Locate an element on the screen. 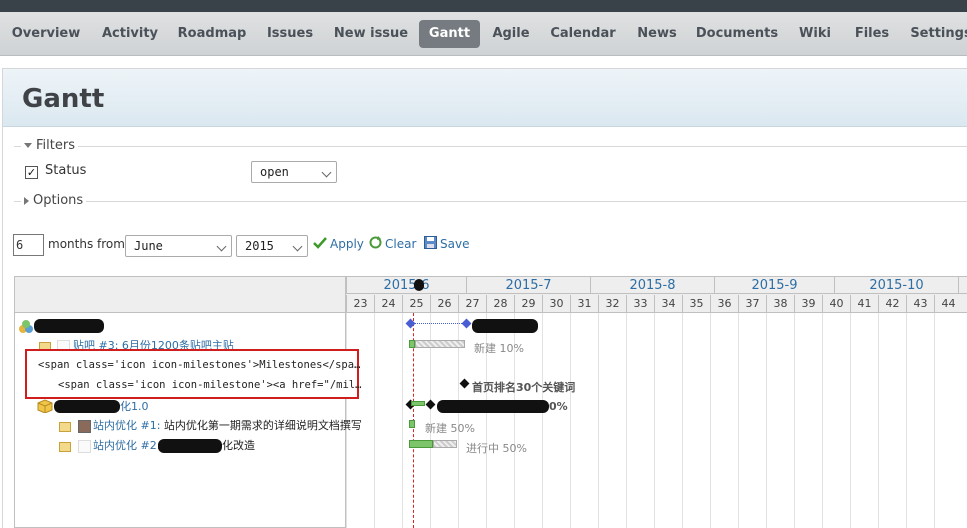 The height and width of the screenshot is (528, 967). reload-icon is located at coordinates (375, 244).